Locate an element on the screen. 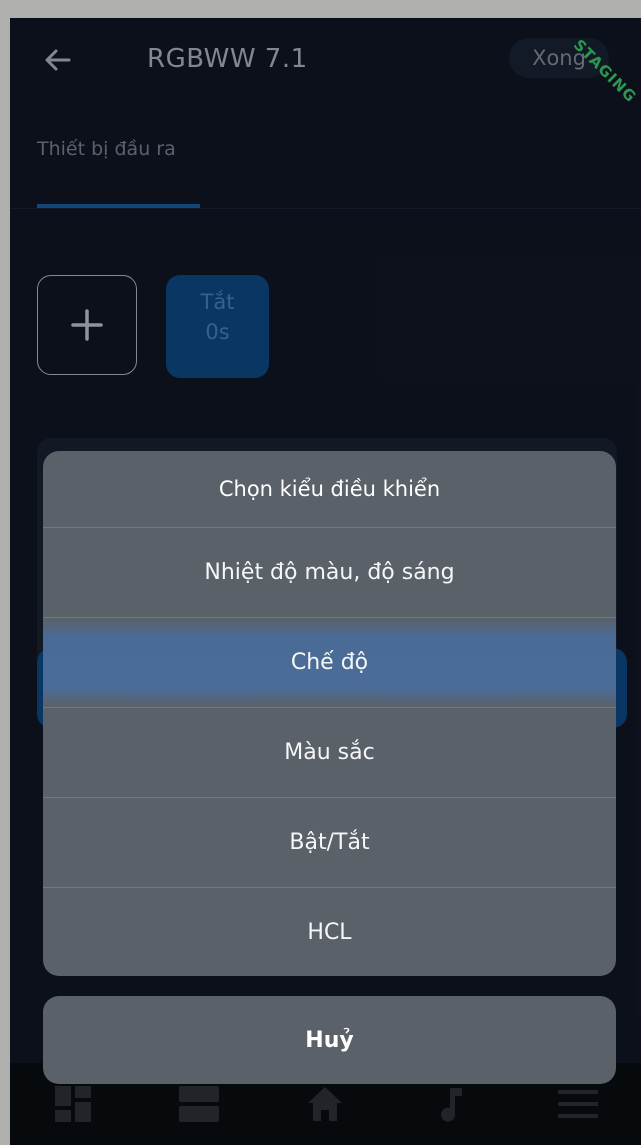 This screenshot has width=641, height=1145. option-on-off: Bật/Tắt is located at coordinates (329, 843).